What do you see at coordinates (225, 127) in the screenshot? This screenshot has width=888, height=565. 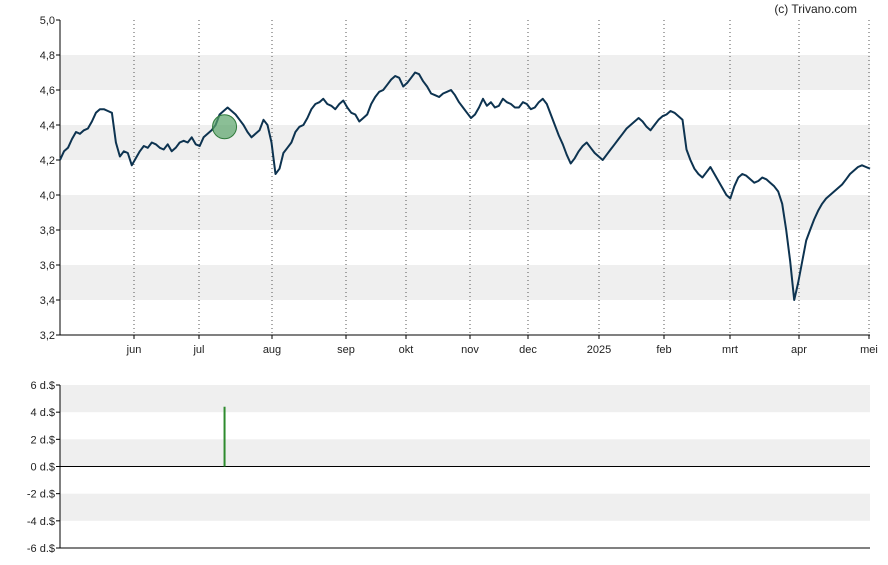 I see `dividend-marker` at bounding box center [225, 127].